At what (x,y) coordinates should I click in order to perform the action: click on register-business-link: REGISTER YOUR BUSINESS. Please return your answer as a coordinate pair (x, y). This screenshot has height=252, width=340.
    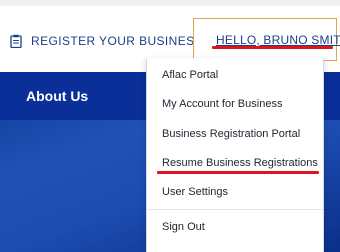
    Looking at the image, I should click on (106, 41).